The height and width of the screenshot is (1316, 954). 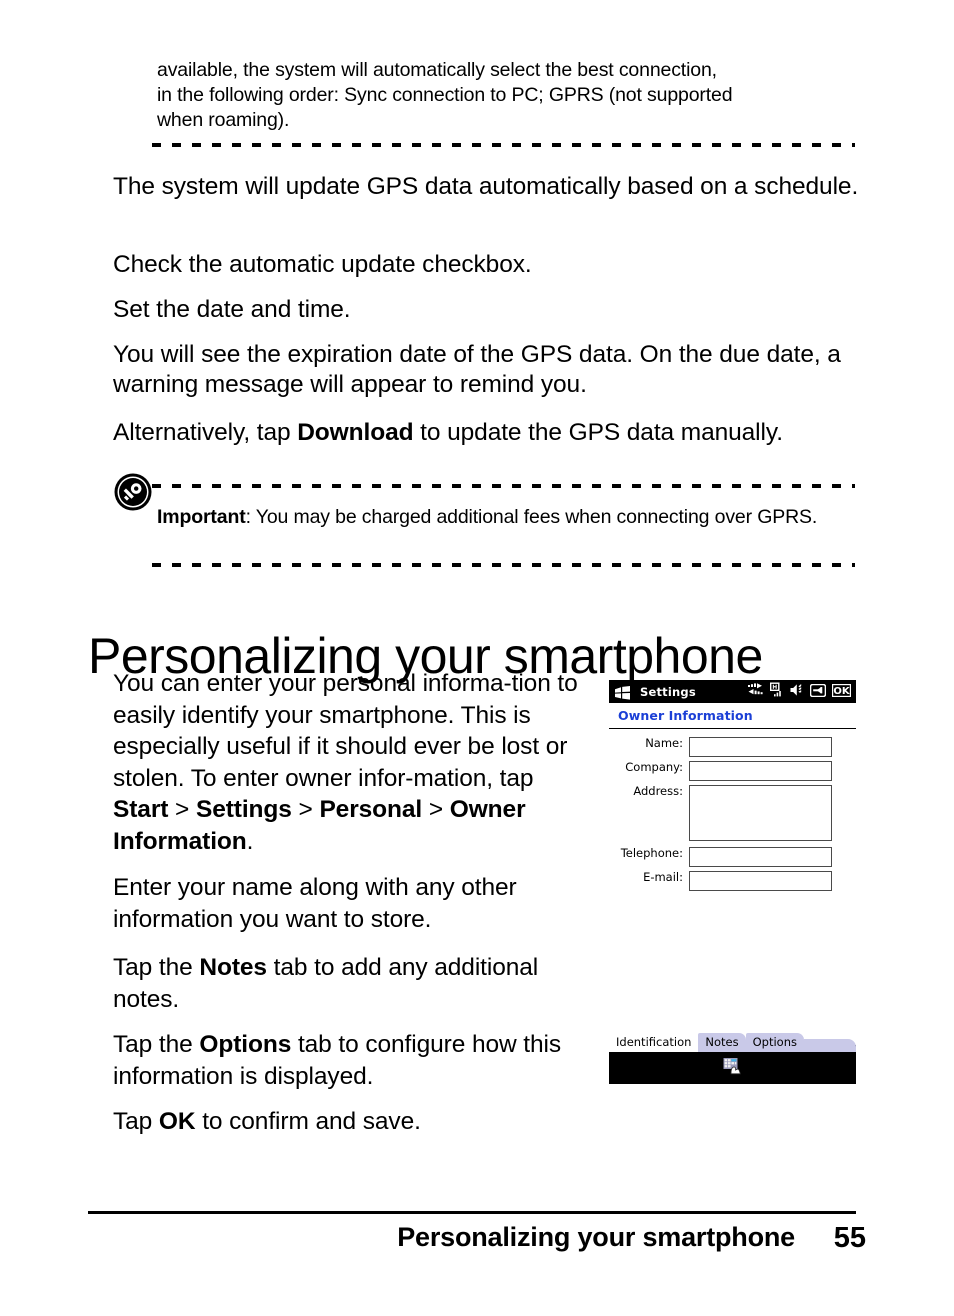 What do you see at coordinates (223, 120) in the screenshot?
I see `note-top-line-3: when roaming).` at bounding box center [223, 120].